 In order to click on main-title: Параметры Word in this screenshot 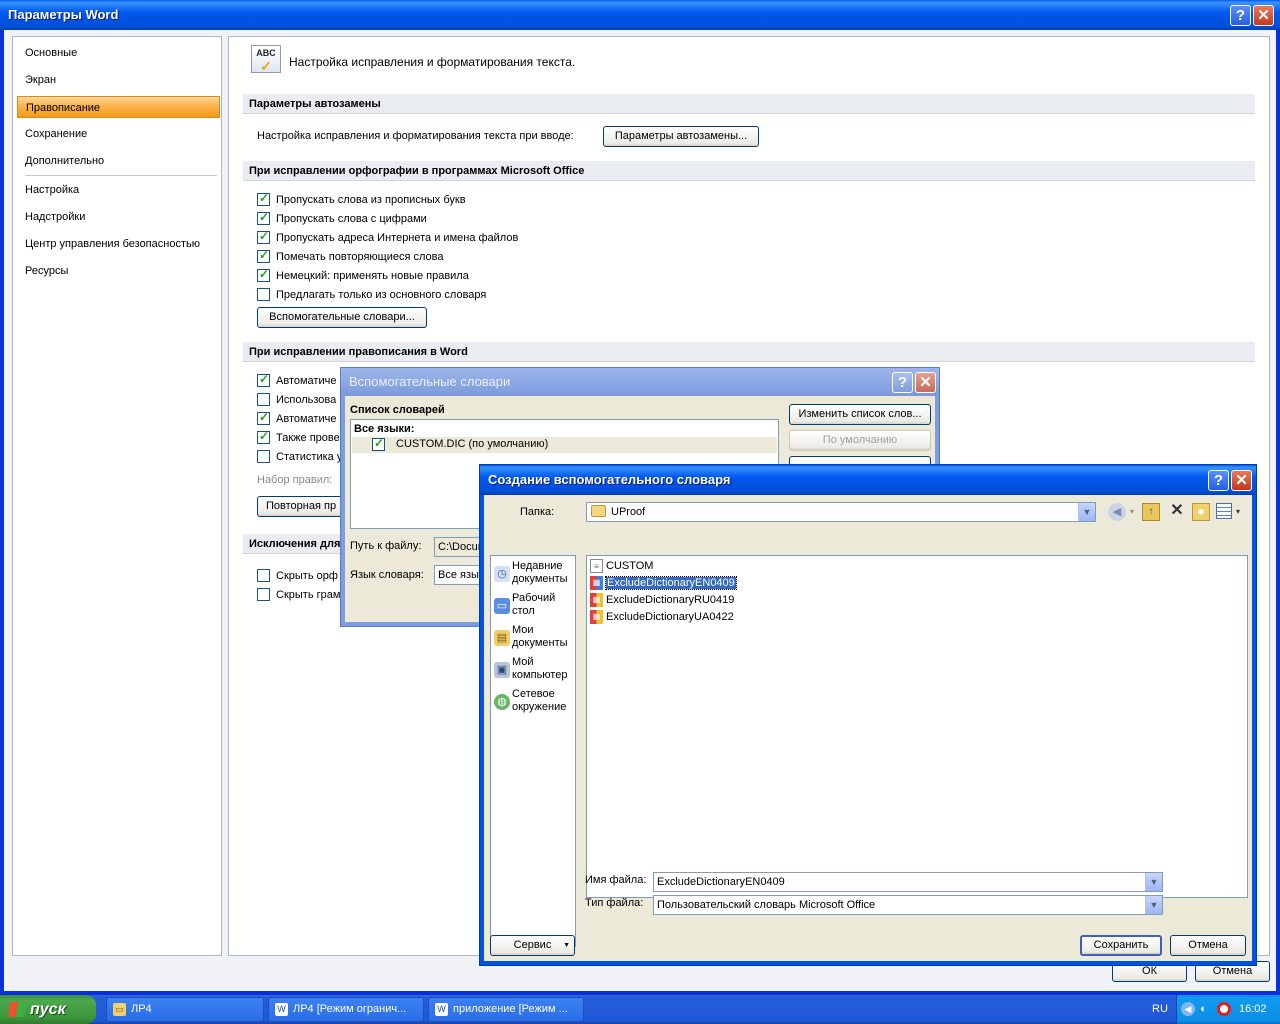, I will do `click(63, 14)`.